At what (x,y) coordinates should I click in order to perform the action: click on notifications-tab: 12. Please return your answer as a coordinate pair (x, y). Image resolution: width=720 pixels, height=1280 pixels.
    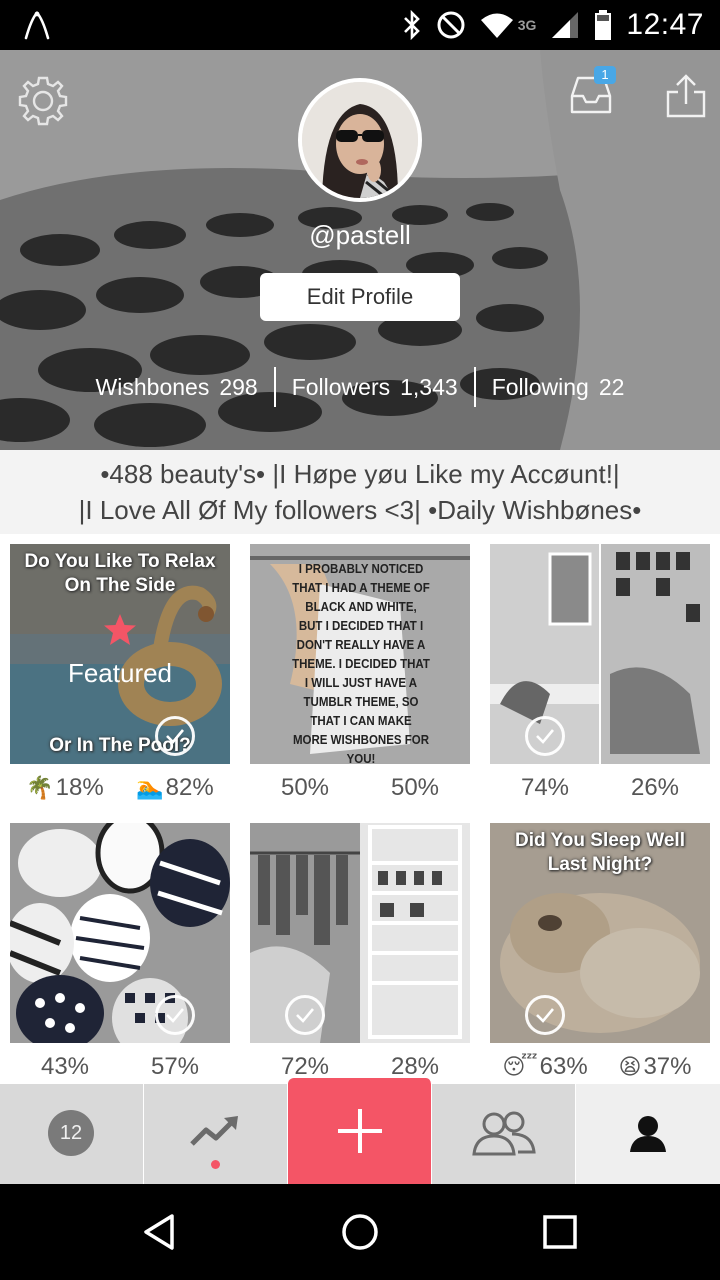
    Looking at the image, I should click on (72, 1134).